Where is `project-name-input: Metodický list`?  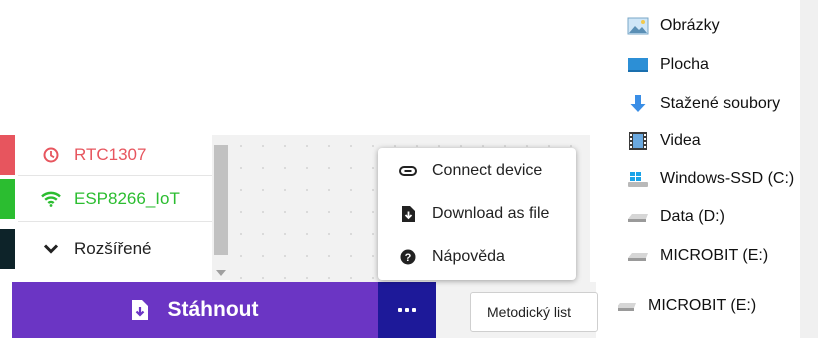
project-name-input: Metodický list is located at coordinates (534, 312).